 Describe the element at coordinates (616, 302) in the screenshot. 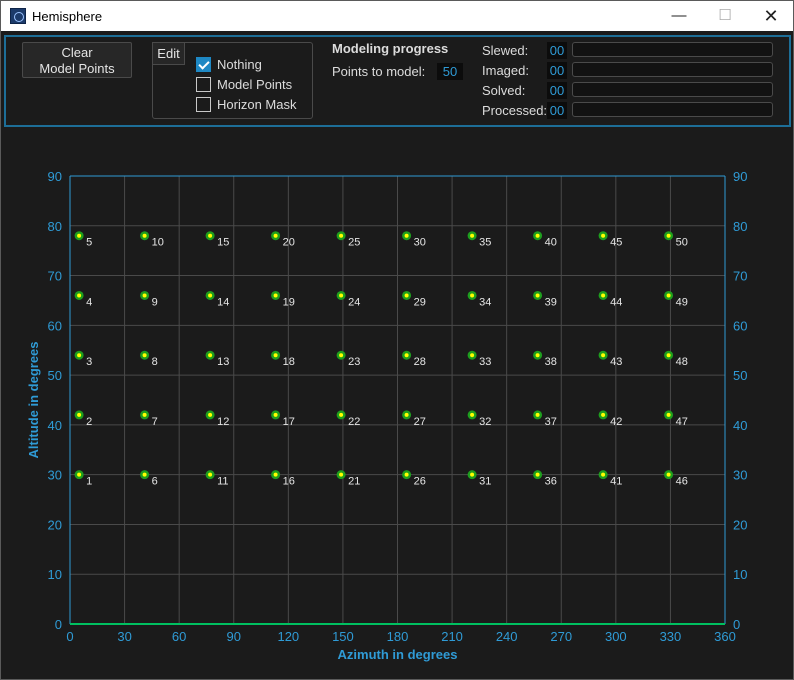

I see `model-point-label: 44` at that location.